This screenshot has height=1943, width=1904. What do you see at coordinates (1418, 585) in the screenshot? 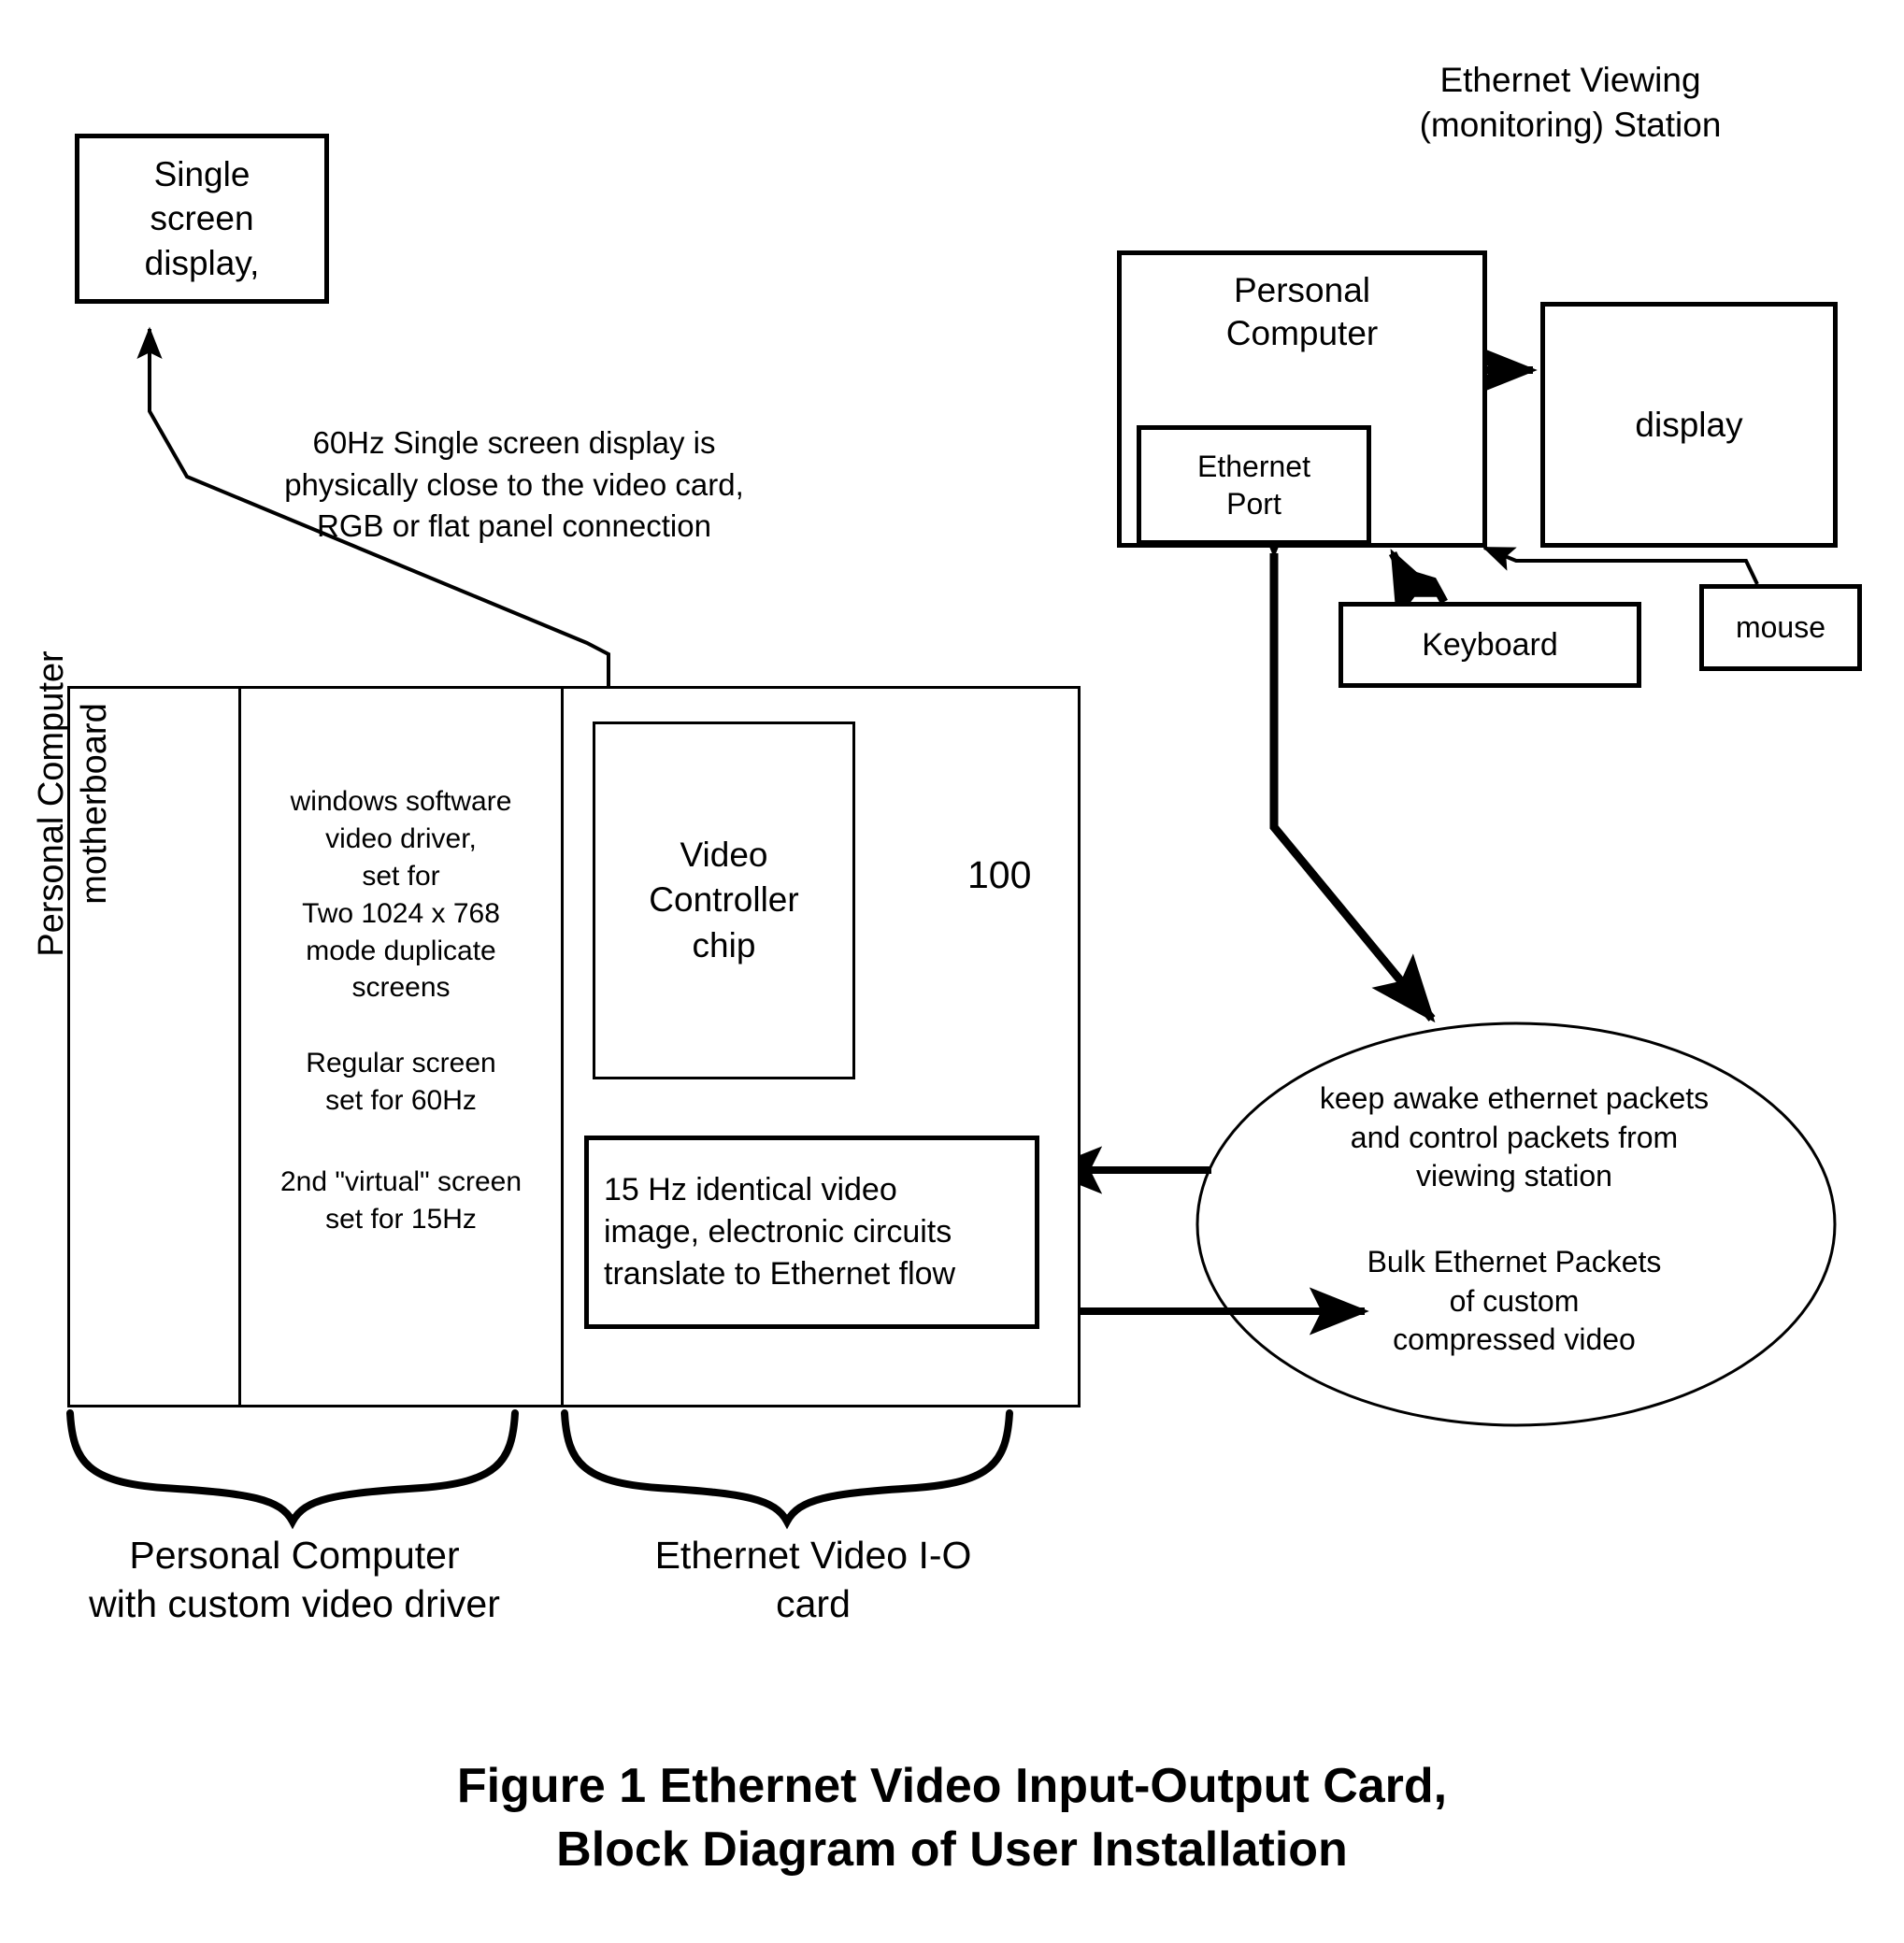
I see `wire-keyboard-to-pc` at bounding box center [1418, 585].